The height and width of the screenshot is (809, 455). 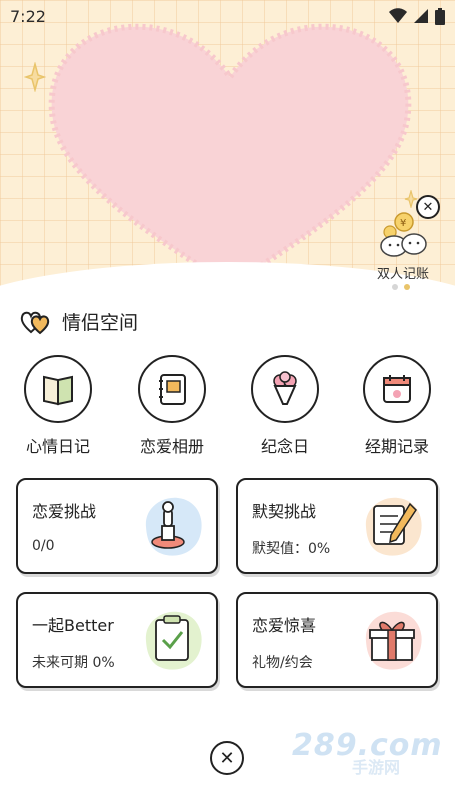 What do you see at coordinates (401, 287) in the screenshot?
I see `carousel-dots` at bounding box center [401, 287].